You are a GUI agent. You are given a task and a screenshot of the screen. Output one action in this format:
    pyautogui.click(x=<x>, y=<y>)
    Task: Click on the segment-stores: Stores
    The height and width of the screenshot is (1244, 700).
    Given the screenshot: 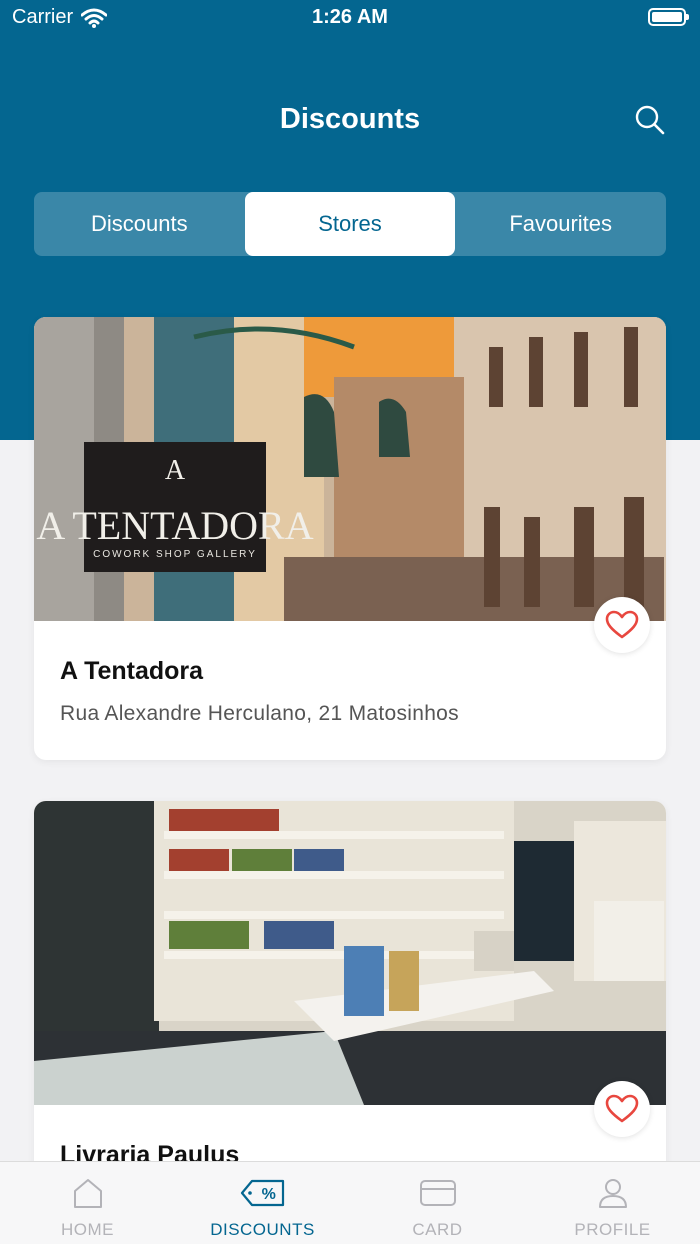 What is the action you would take?
    pyautogui.click(x=350, y=224)
    